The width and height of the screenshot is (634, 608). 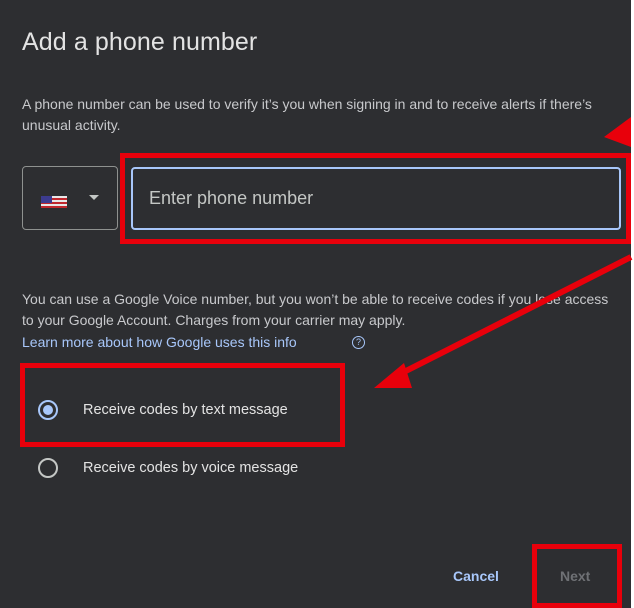 I want to click on option-voice-message: Receive codes by voice message, so click(x=168, y=468).